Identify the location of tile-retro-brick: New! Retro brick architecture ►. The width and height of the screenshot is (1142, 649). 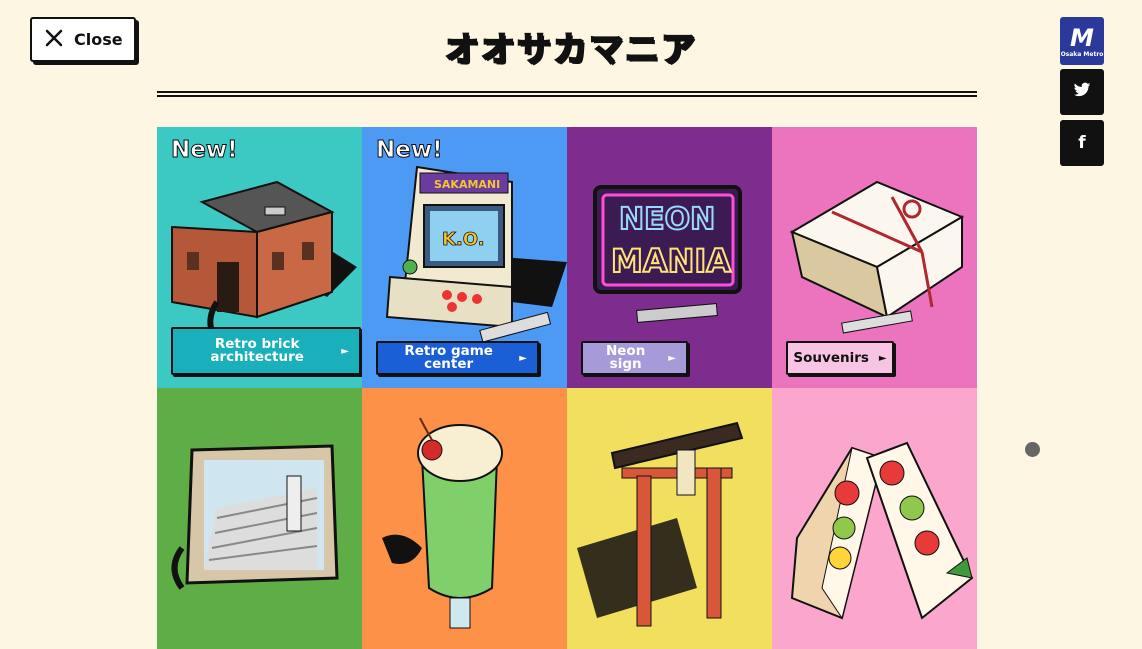
(259, 257).